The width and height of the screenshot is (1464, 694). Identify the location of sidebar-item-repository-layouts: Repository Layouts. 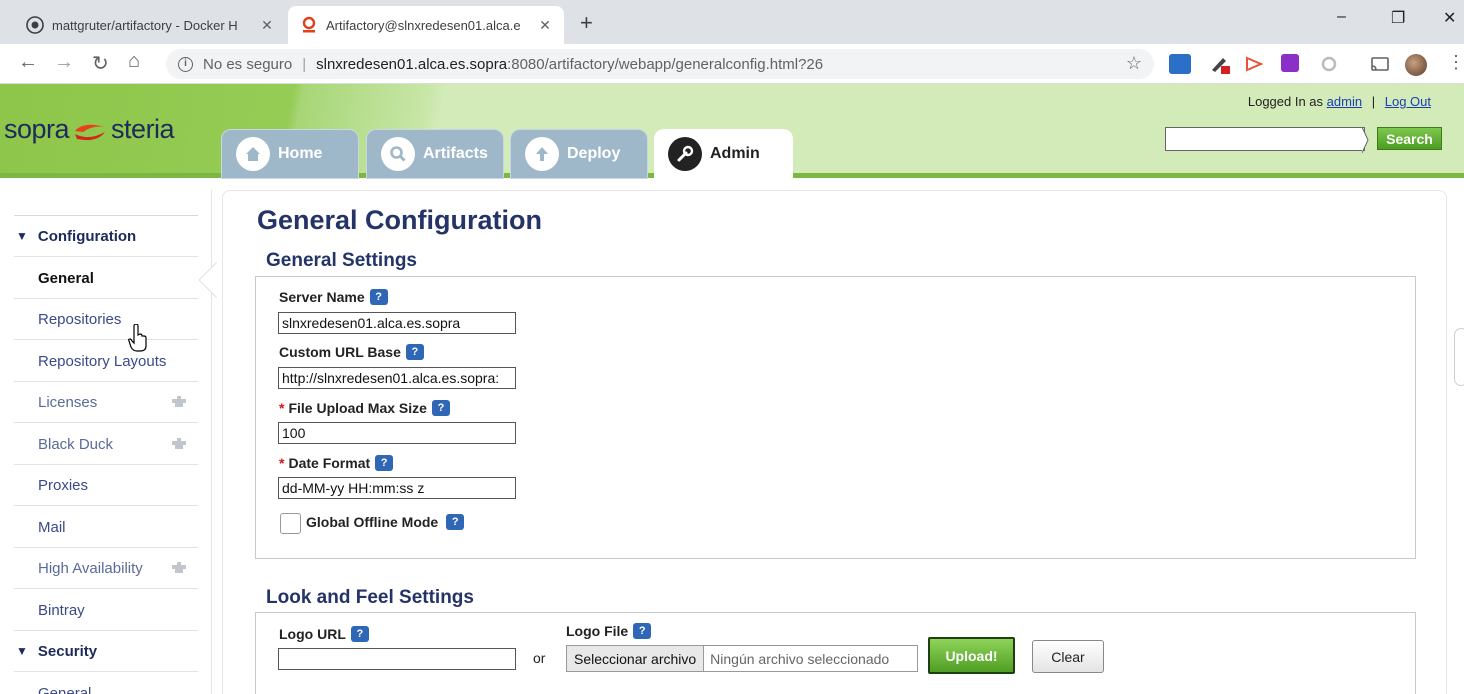
(106, 361).